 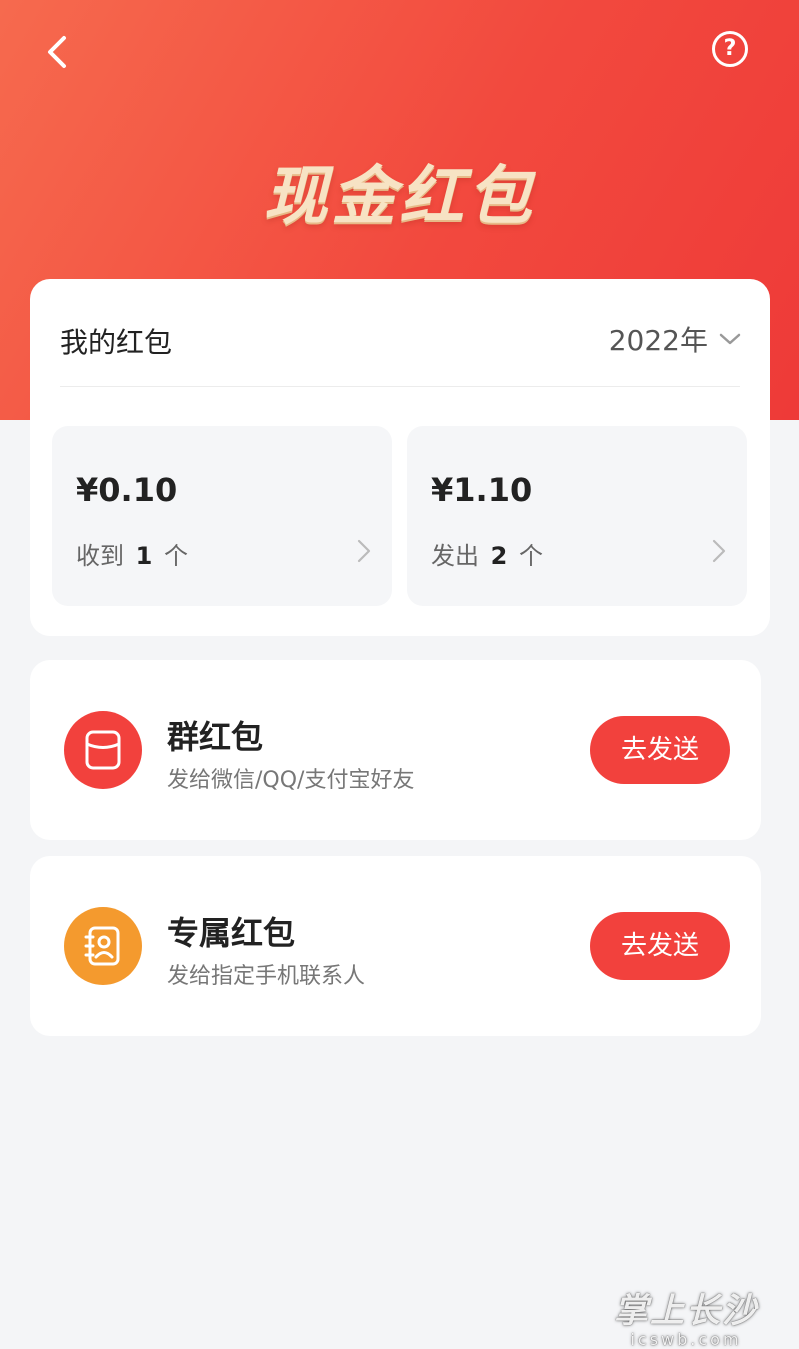 I want to click on received-summary: ¥0.10 收到 1 个, so click(x=222, y=516).